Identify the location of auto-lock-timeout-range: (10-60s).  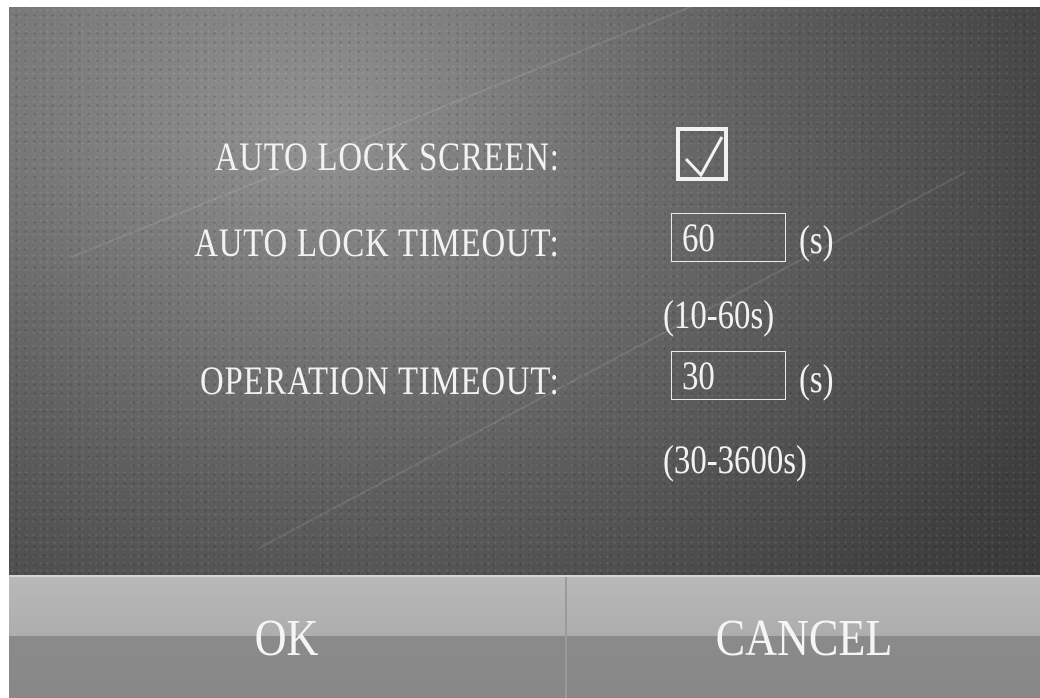
(719, 314).